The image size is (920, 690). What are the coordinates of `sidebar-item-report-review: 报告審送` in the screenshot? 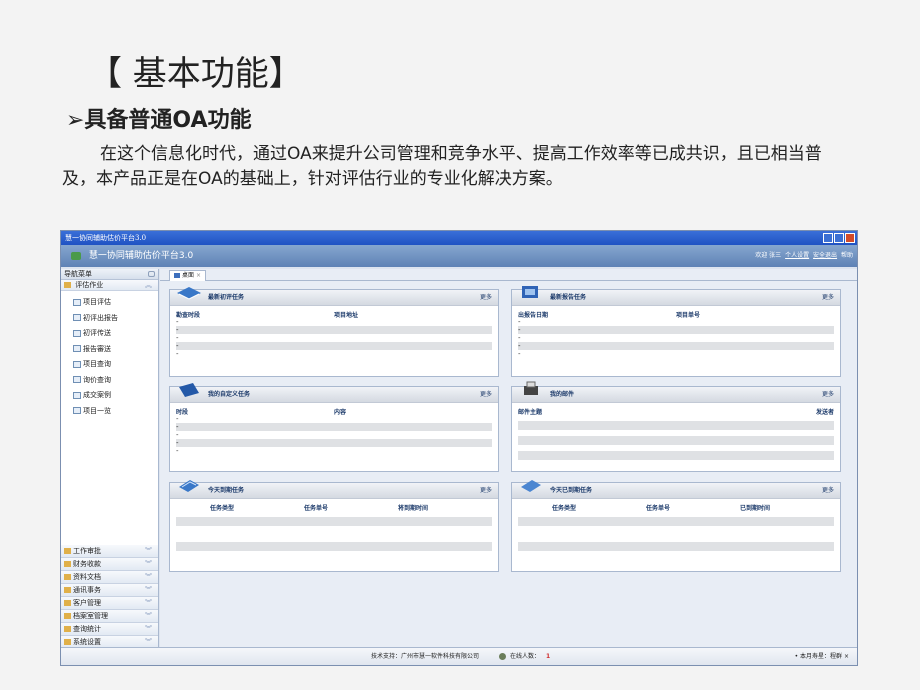 It's located at (109, 350).